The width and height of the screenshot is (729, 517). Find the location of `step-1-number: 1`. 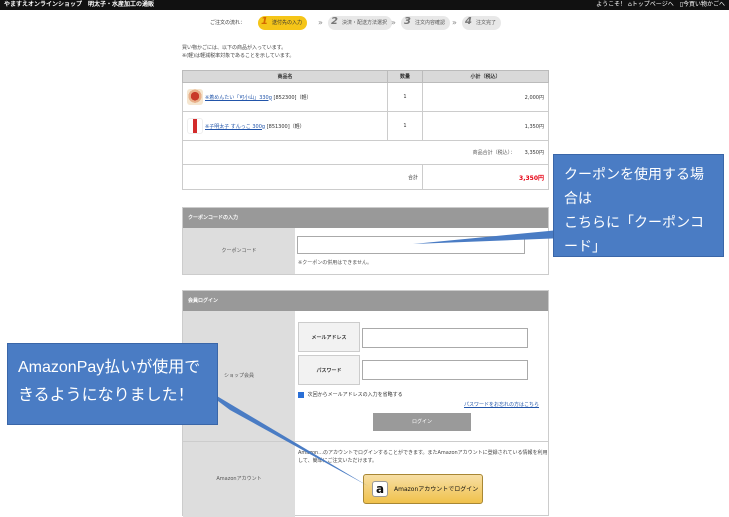

step-1-number: 1 is located at coordinates (264, 21).